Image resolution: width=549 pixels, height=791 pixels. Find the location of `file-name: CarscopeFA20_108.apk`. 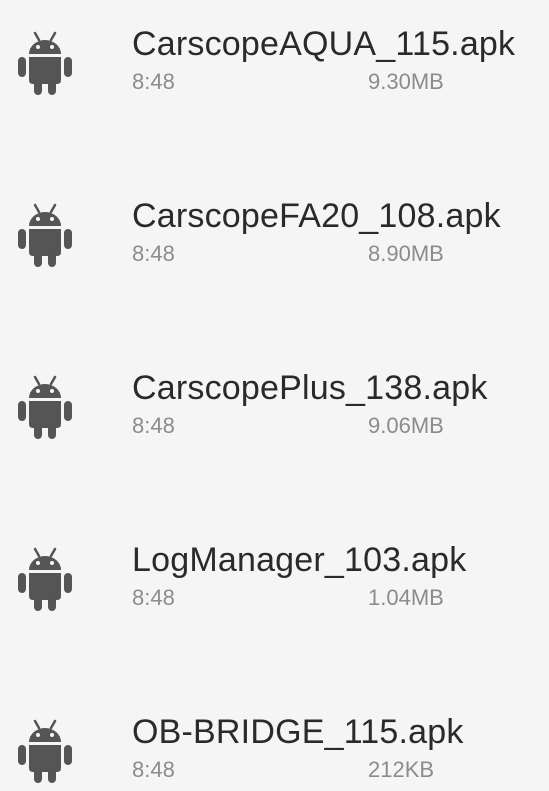

file-name: CarscopeFA20_108.apk is located at coordinates (316, 216).